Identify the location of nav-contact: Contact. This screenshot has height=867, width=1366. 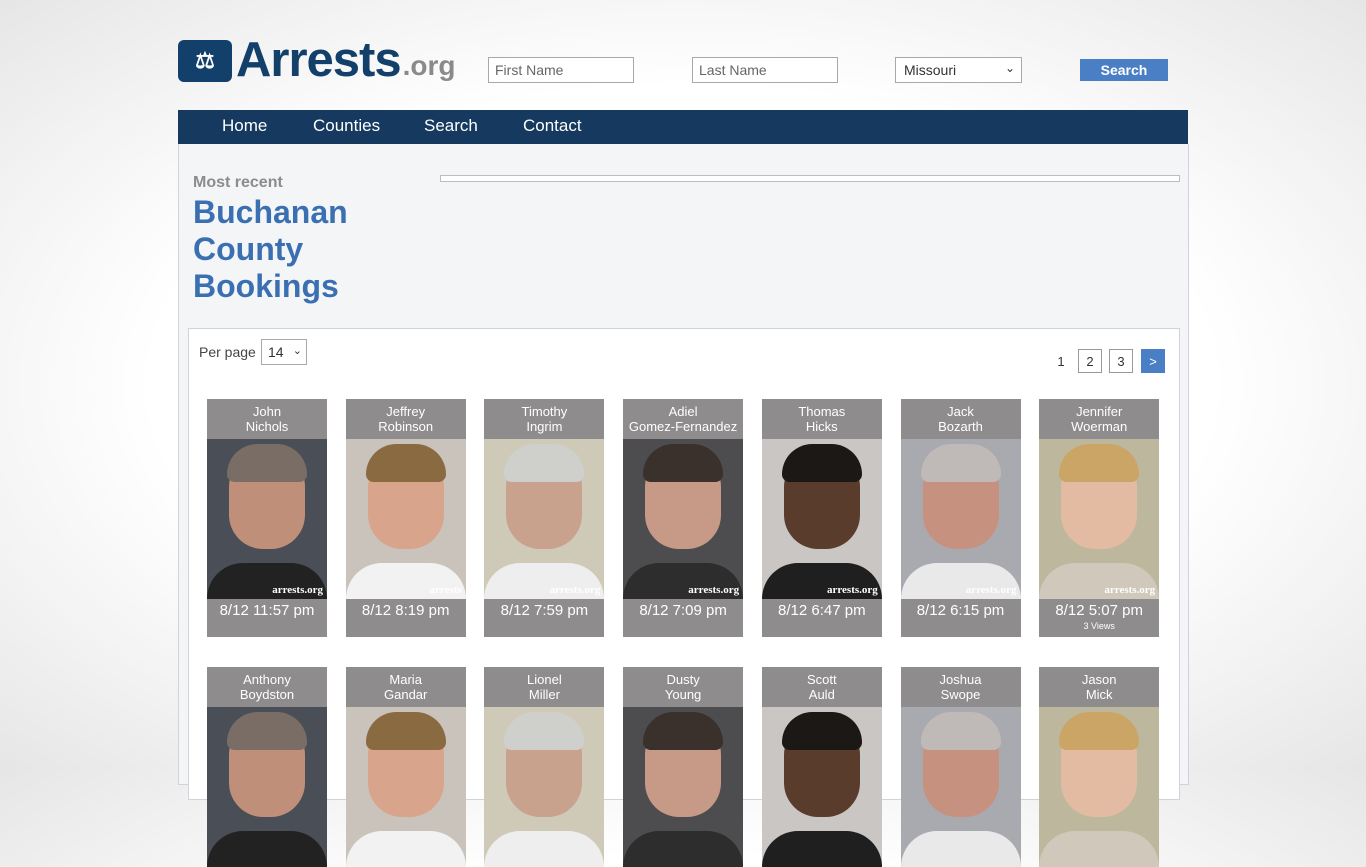
(552, 127).